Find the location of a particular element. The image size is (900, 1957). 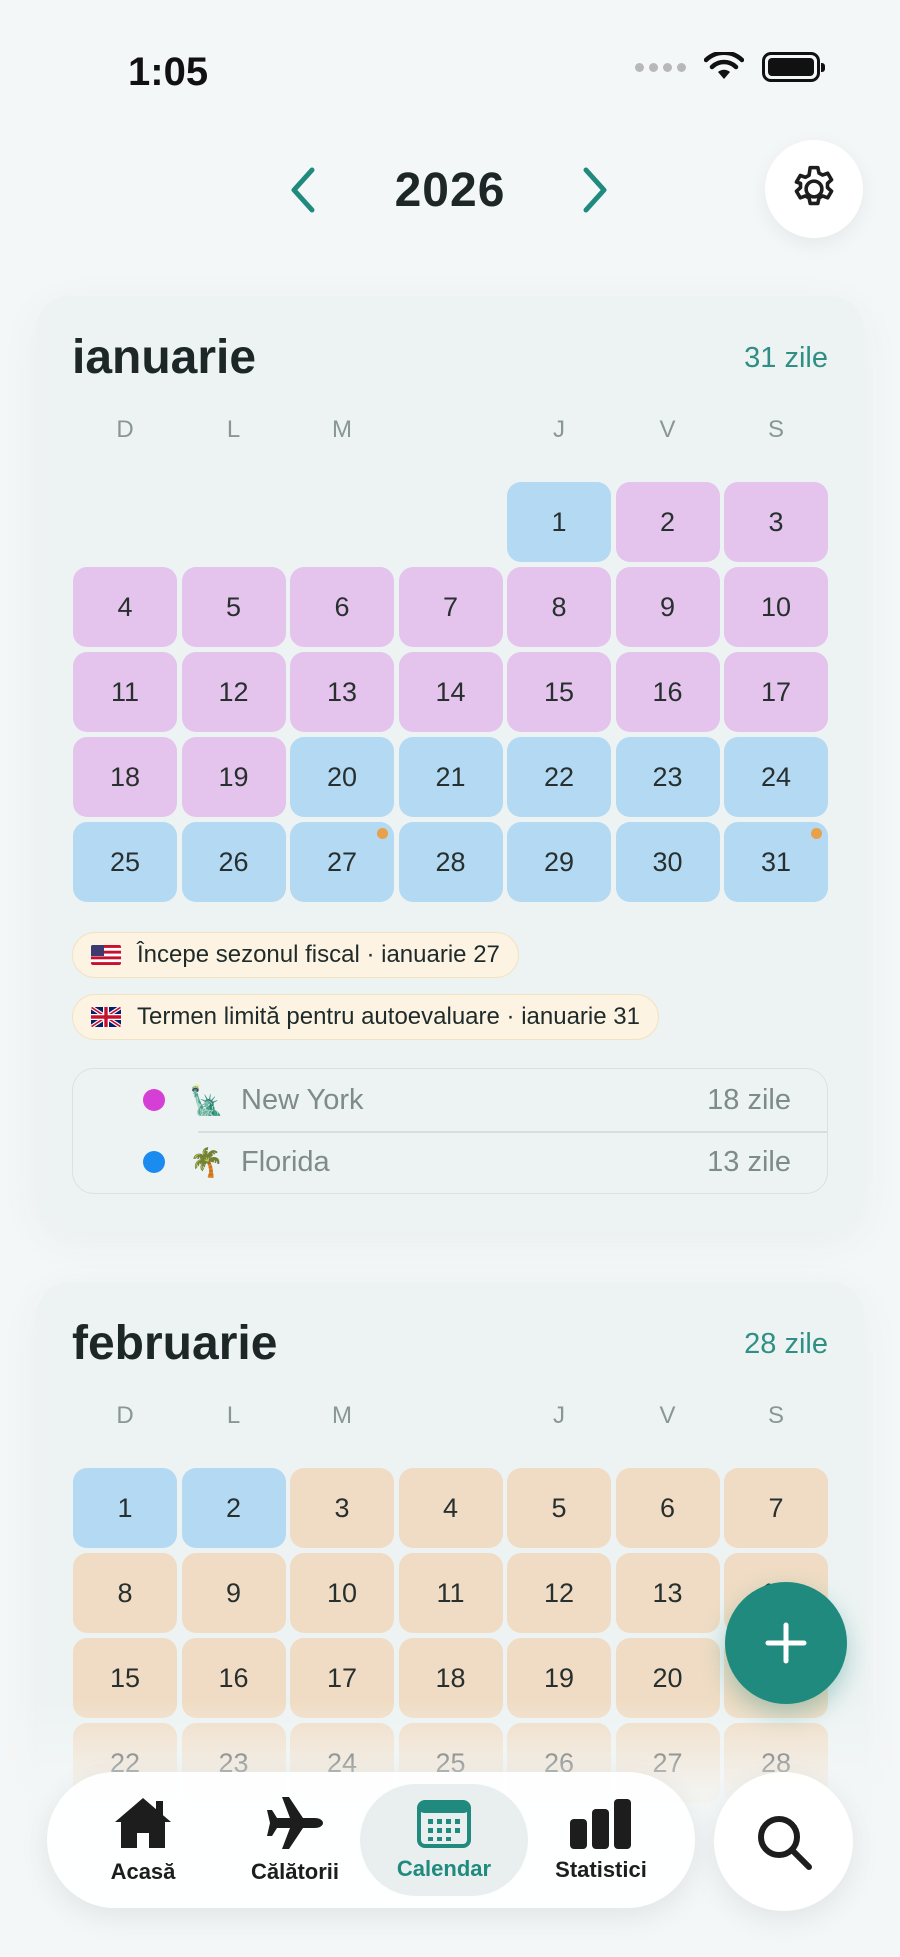

legend-row-florida: 🌴 Florida 13 zile is located at coordinates (450, 1162).